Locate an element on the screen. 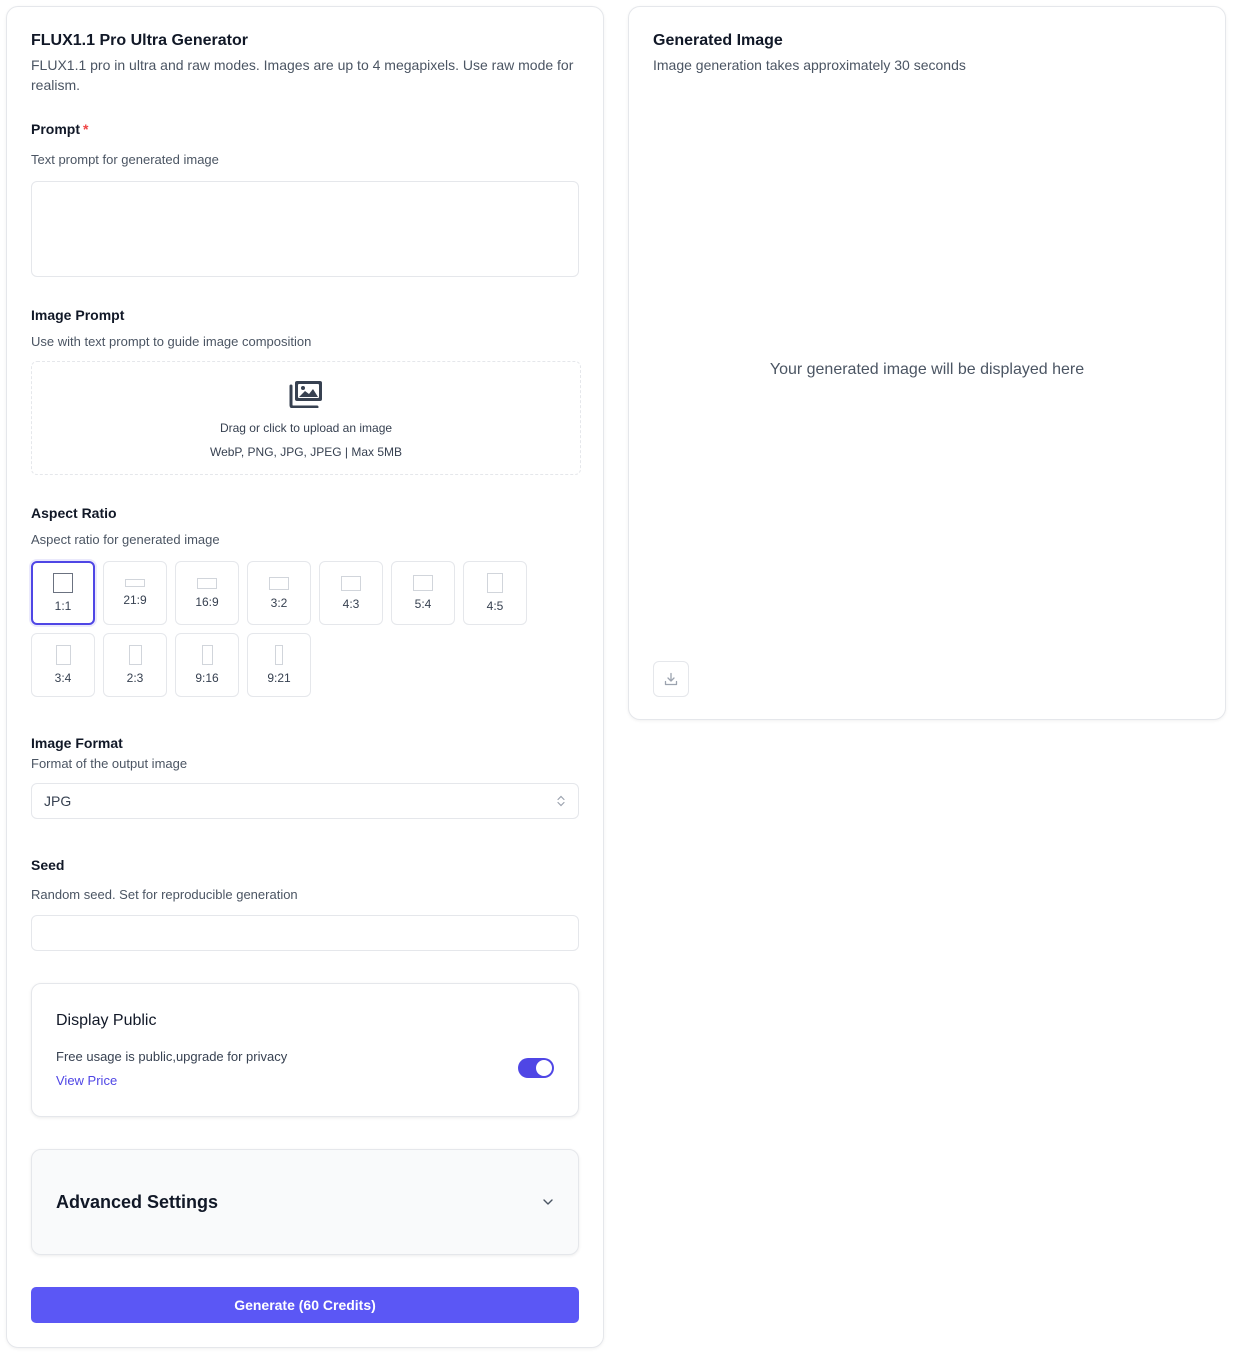  prompt-label-text: Prompt is located at coordinates (55, 129).